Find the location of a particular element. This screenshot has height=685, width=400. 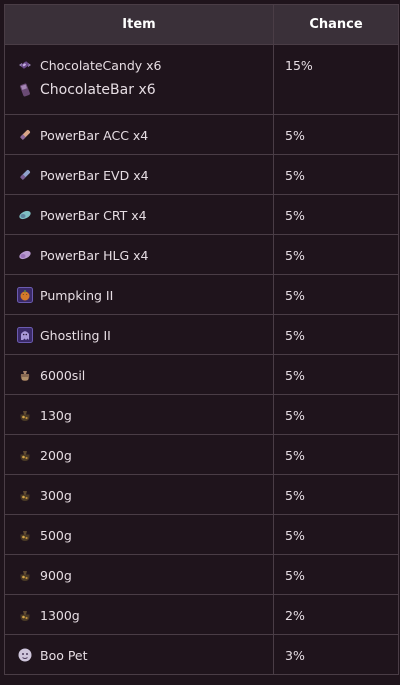

item-cell: 500g is located at coordinates (139, 534).